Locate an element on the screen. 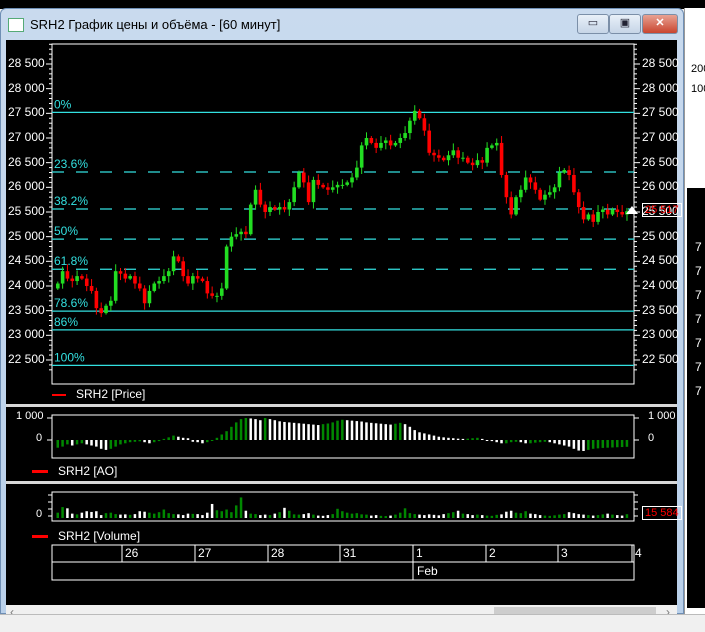 This screenshot has width=705, height=632. minimize-button: ▭ is located at coordinates (593, 24).